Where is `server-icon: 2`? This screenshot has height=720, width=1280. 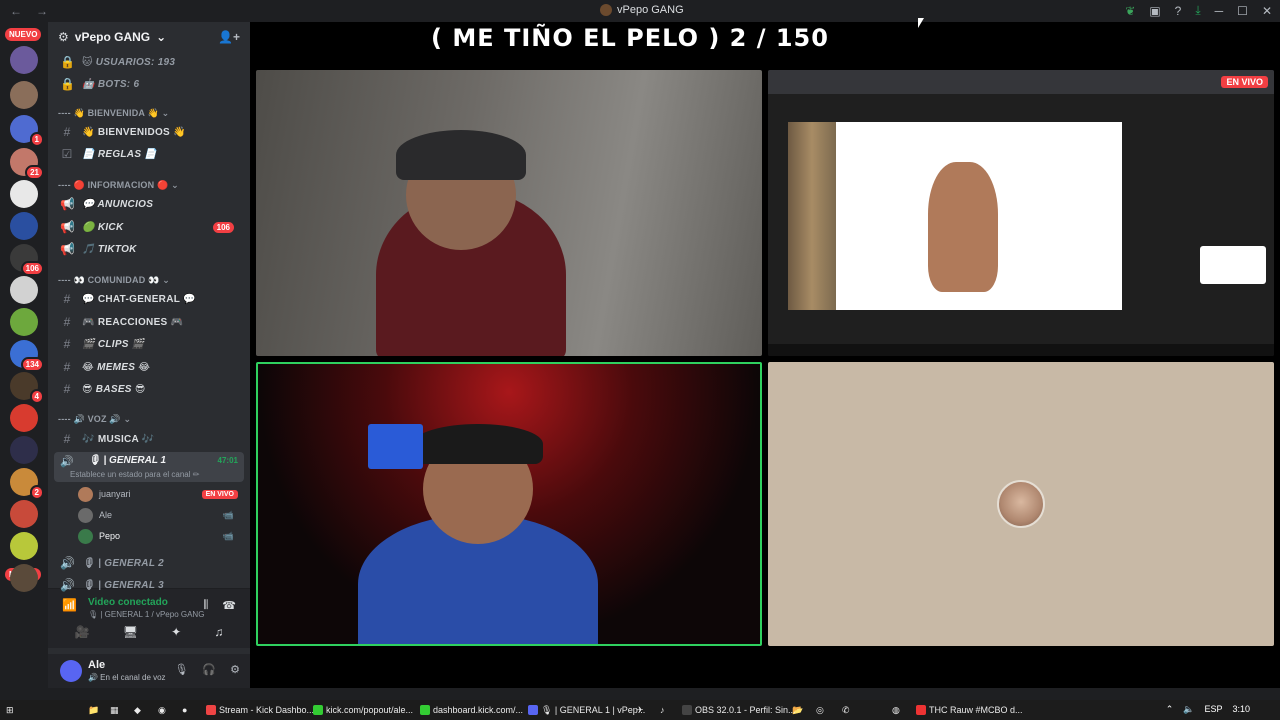 server-icon: 2 is located at coordinates (27, 484).